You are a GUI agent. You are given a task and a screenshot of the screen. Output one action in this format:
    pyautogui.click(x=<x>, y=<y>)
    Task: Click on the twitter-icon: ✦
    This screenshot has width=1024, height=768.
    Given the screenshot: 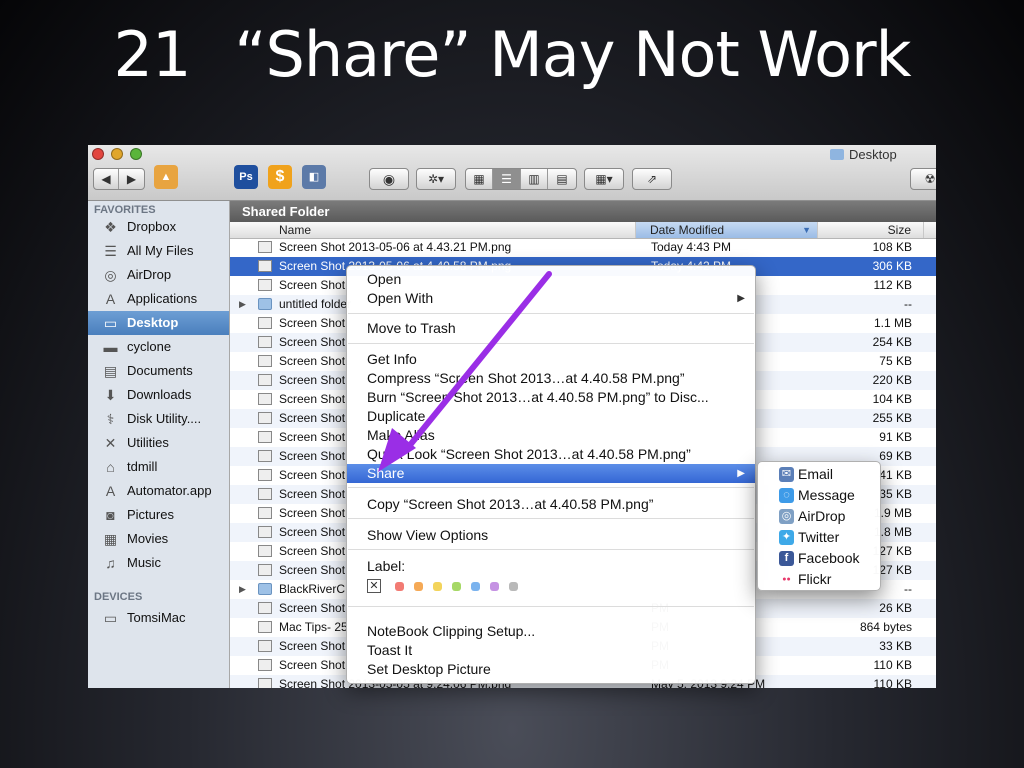 What is the action you would take?
    pyautogui.click(x=786, y=537)
    